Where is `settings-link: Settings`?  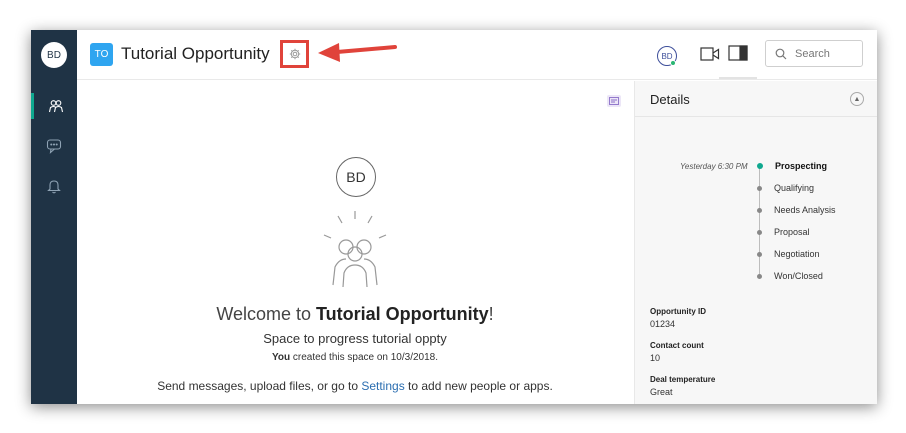
settings-link: Settings is located at coordinates (382, 386).